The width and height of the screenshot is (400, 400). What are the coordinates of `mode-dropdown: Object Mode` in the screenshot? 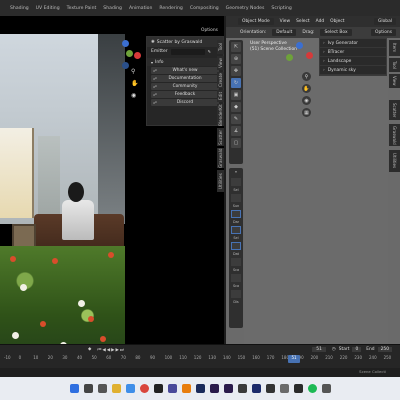 It's located at (256, 21).